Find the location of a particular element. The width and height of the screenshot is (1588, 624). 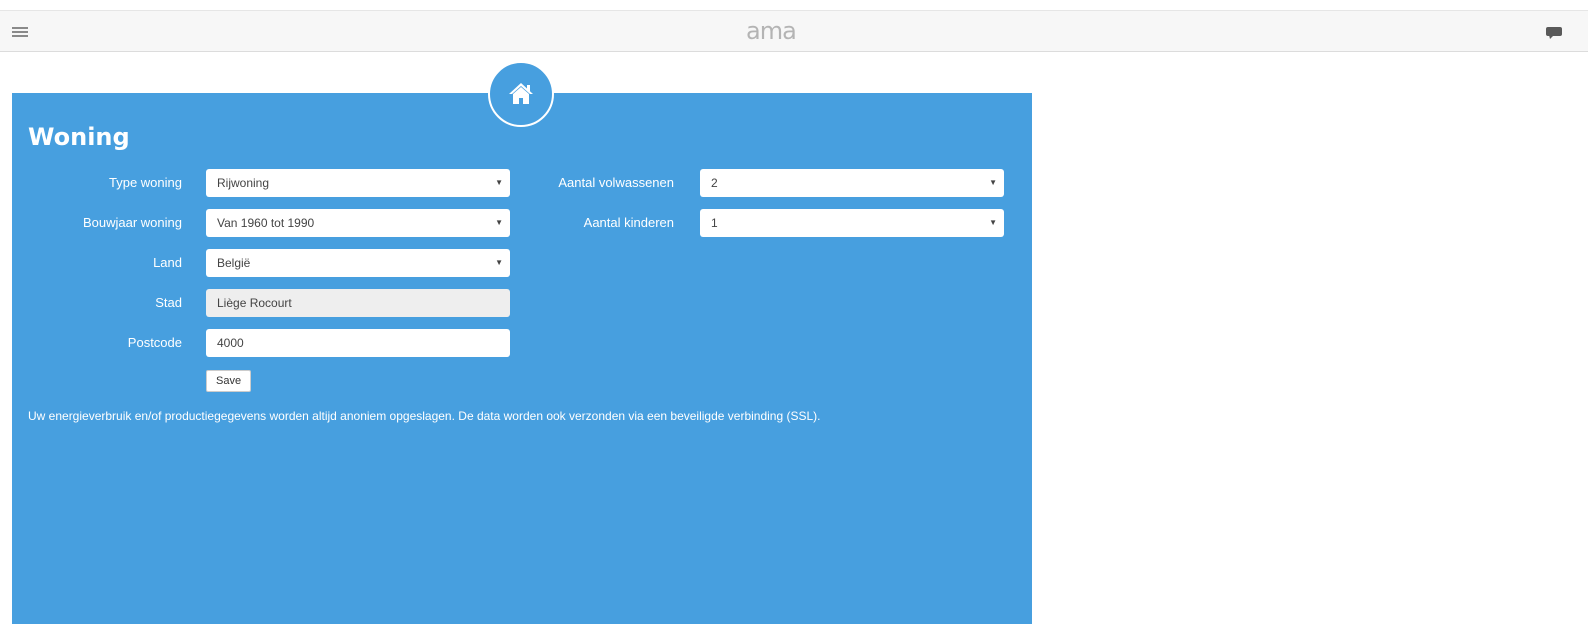

land-select: België ▼ is located at coordinates (358, 263).